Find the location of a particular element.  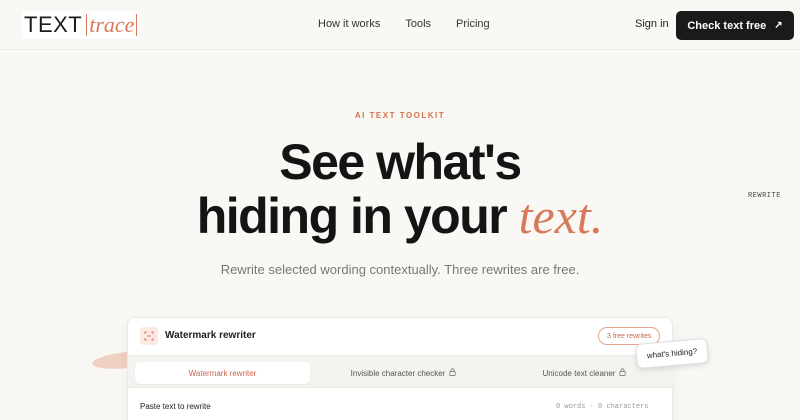

nav-link-how-it-works: How it works is located at coordinates (349, 24).